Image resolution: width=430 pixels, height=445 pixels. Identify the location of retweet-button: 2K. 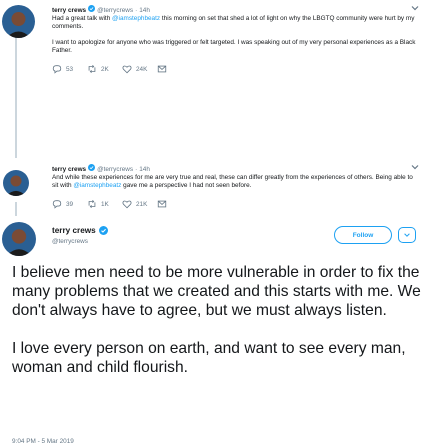
(104, 69).